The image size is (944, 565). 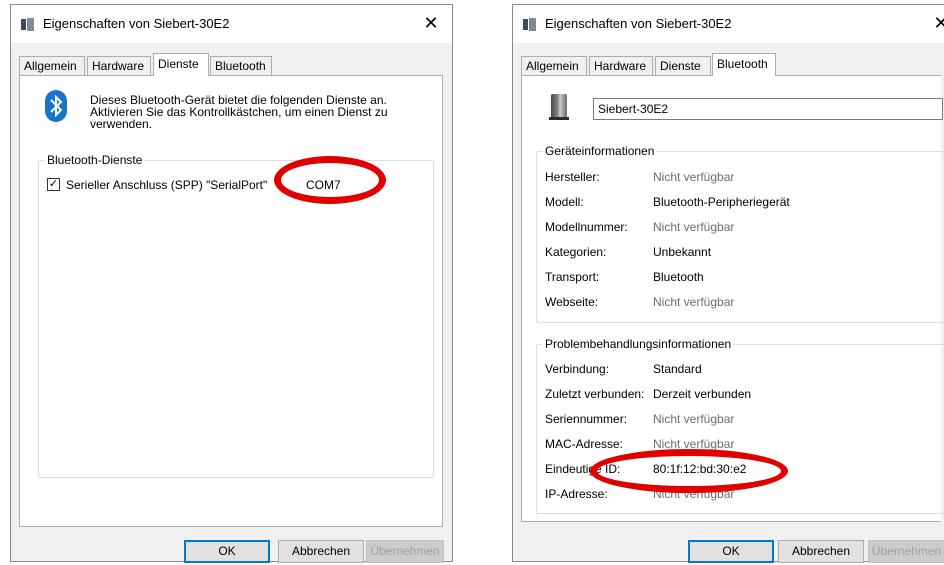 What do you see at coordinates (577, 369) in the screenshot?
I see `info-label: Verbindung:` at bounding box center [577, 369].